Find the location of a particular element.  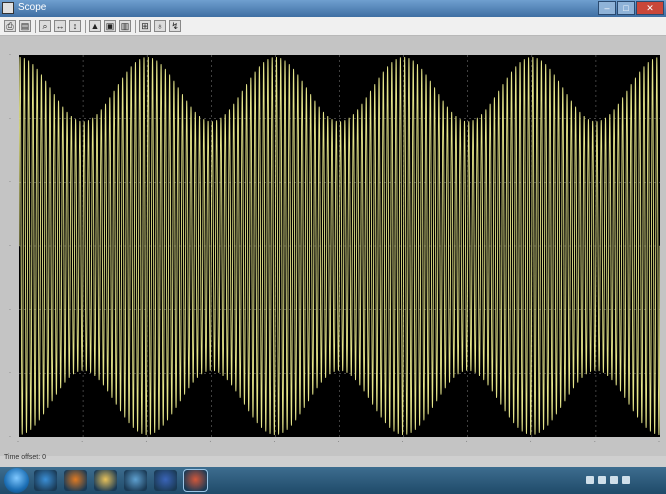

power-icon is located at coordinates (626, 480).